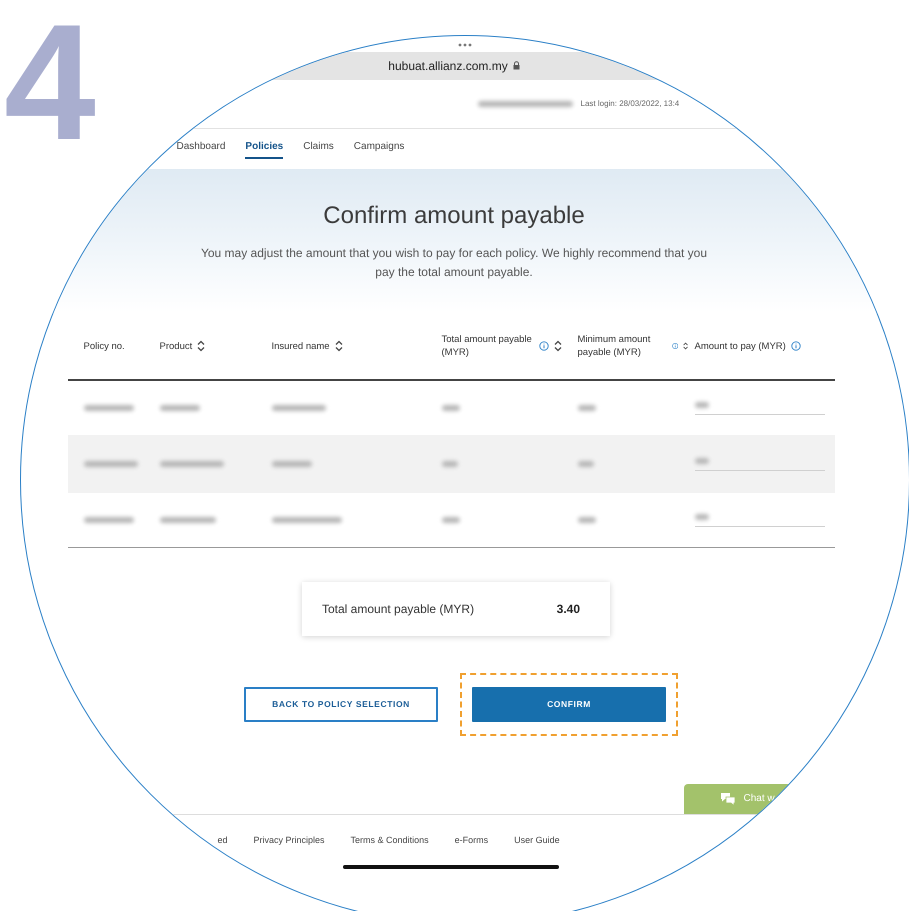 This screenshot has width=909, height=911. Describe the element at coordinates (104, 346) in the screenshot. I see `column-header: Policy no.` at that location.